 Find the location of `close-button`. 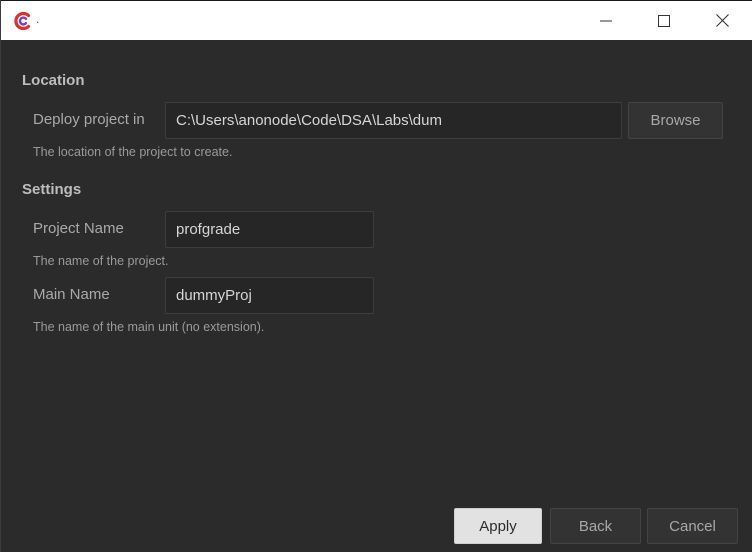

close-button is located at coordinates (722, 20).